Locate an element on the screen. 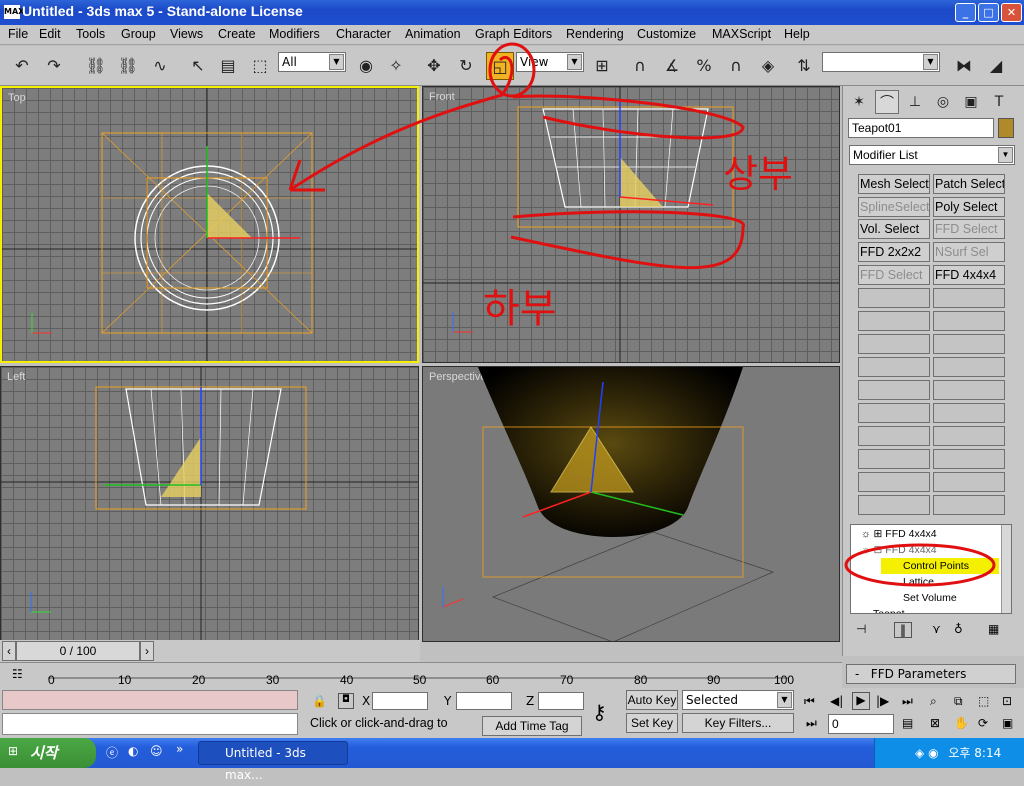 This screenshot has width=1024, height=786. ie-icon: ⓔ is located at coordinates (112, 752).